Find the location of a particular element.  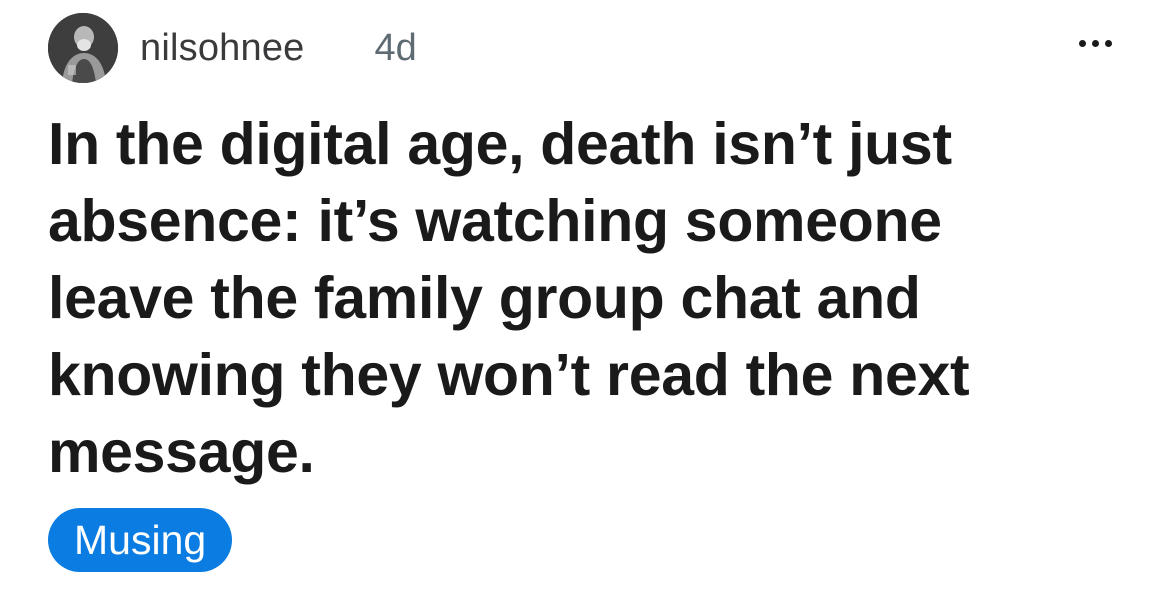

post-flair: Musing is located at coordinates (140, 540).